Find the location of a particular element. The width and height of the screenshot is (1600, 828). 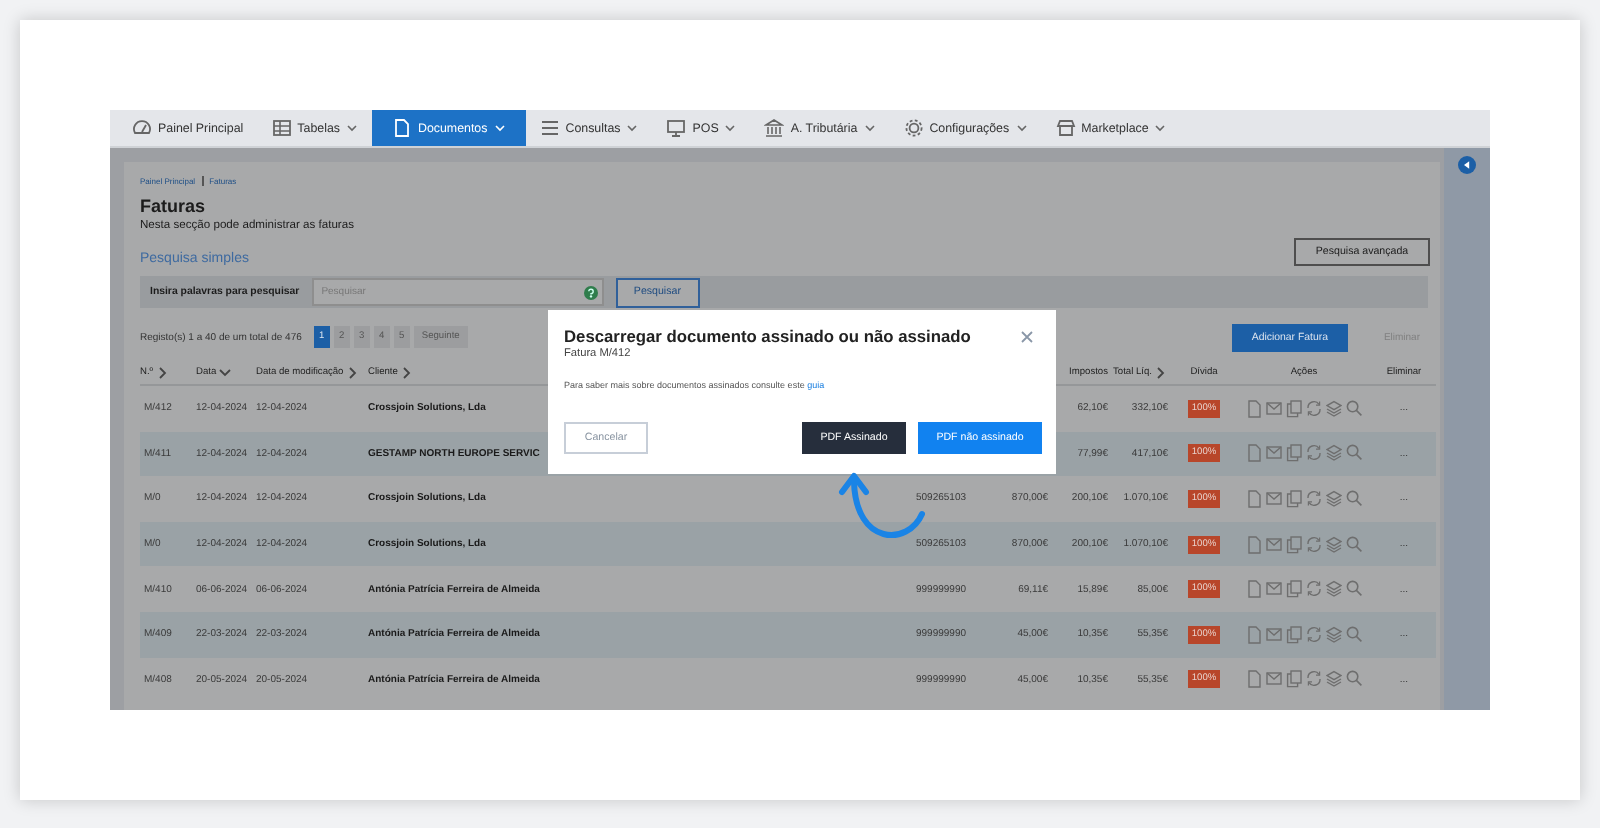

page-title: Faturas is located at coordinates (174, 206).